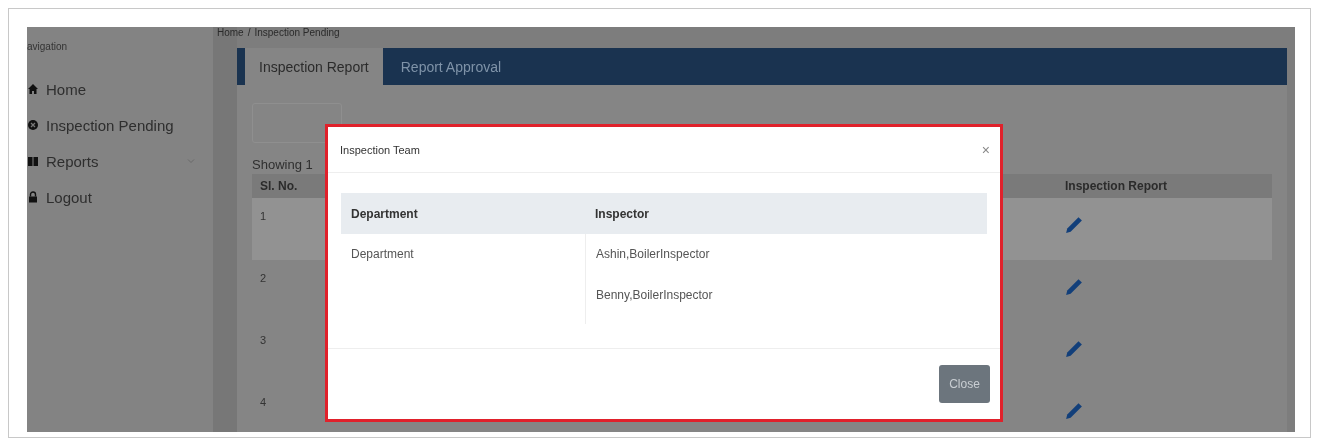 Image resolution: width=1321 pixels, height=445 pixels. Describe the element at coordinates (283, 165) in the screenshot. I see `entries-info: Showing 1` at that location.